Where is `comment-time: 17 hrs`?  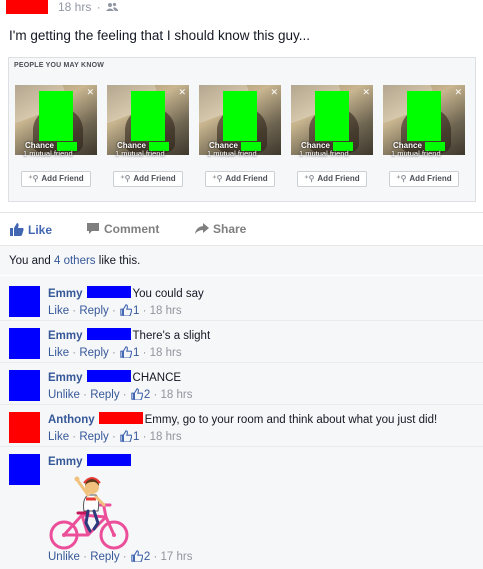 comment-time: 17 hrs is located at coordinates (176, 557).